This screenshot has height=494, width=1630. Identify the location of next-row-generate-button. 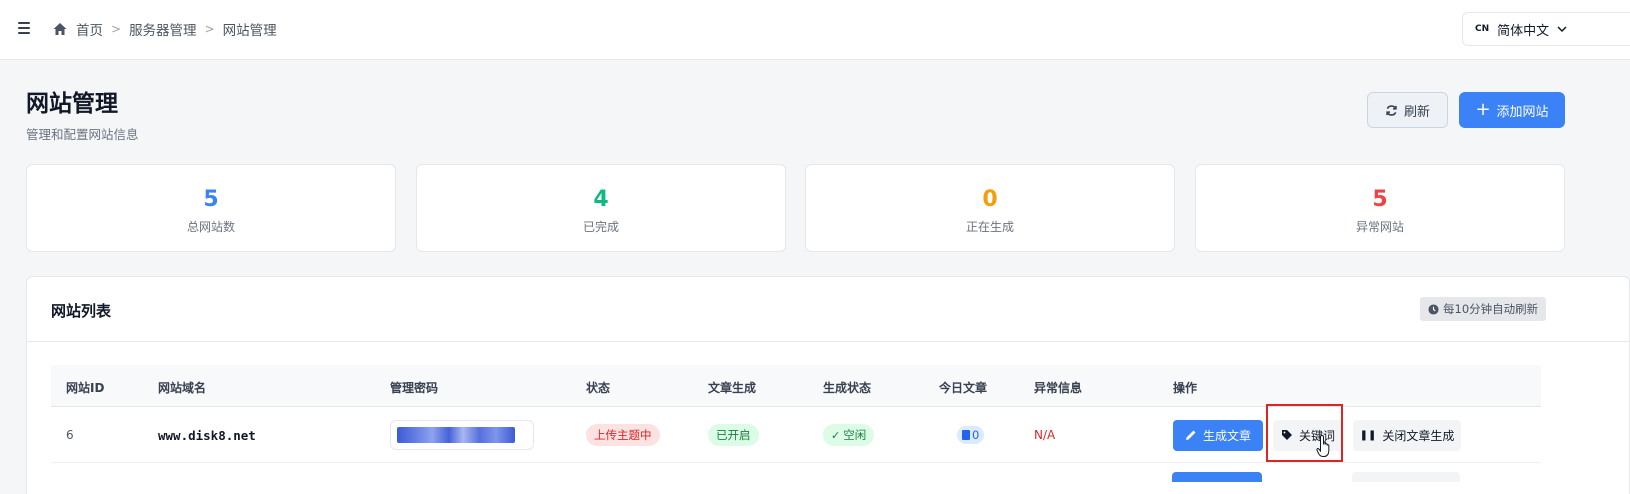
(1217, 477).